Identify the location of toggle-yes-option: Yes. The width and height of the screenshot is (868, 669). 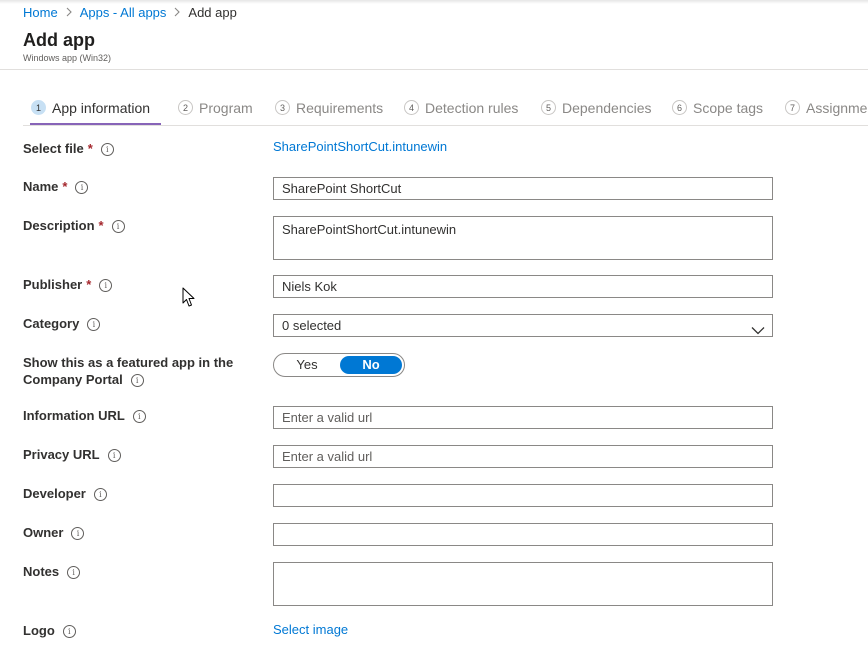
(307, 365).